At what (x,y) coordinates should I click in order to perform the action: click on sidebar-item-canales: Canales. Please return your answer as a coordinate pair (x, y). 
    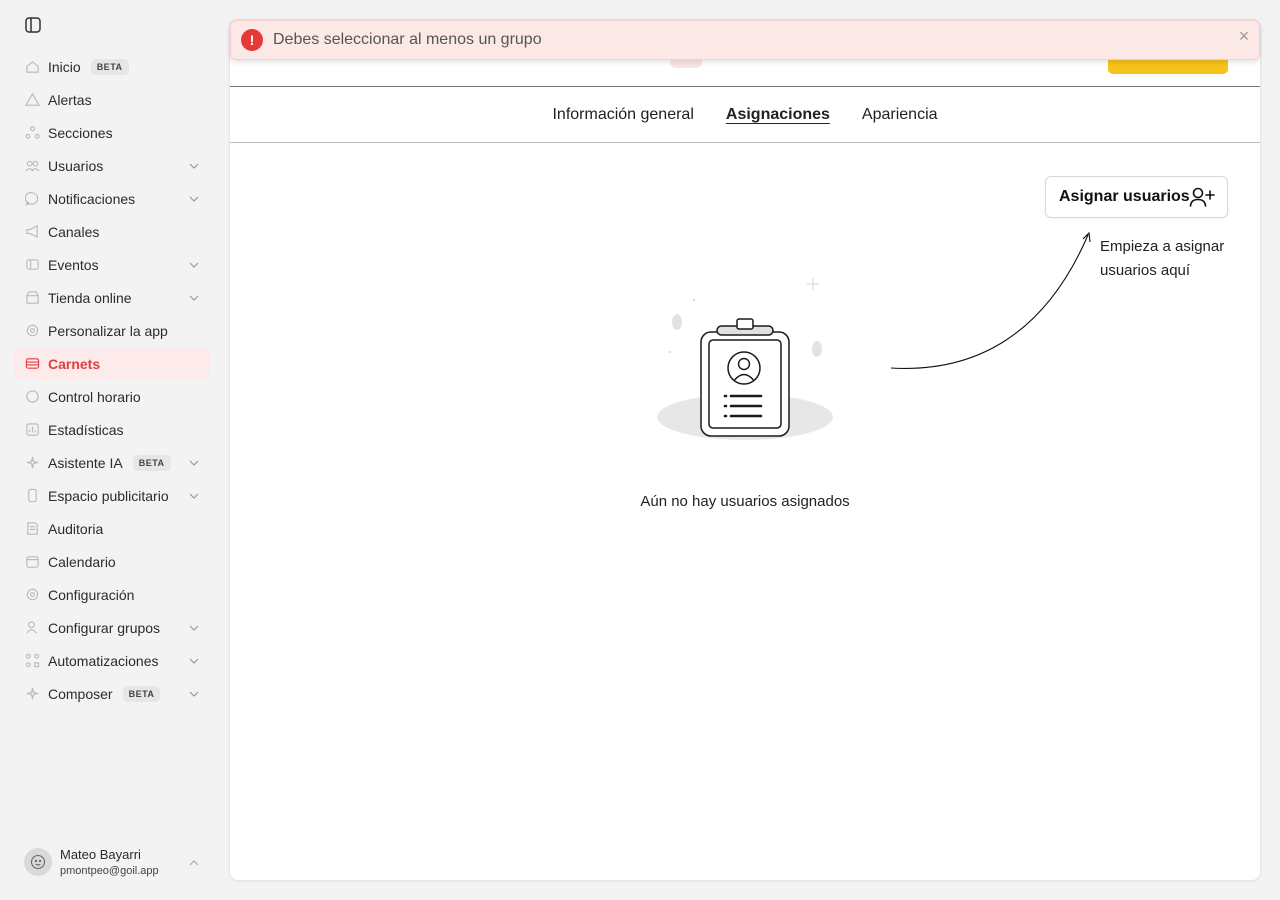
    Looking at the image, I should click on (112, 231).